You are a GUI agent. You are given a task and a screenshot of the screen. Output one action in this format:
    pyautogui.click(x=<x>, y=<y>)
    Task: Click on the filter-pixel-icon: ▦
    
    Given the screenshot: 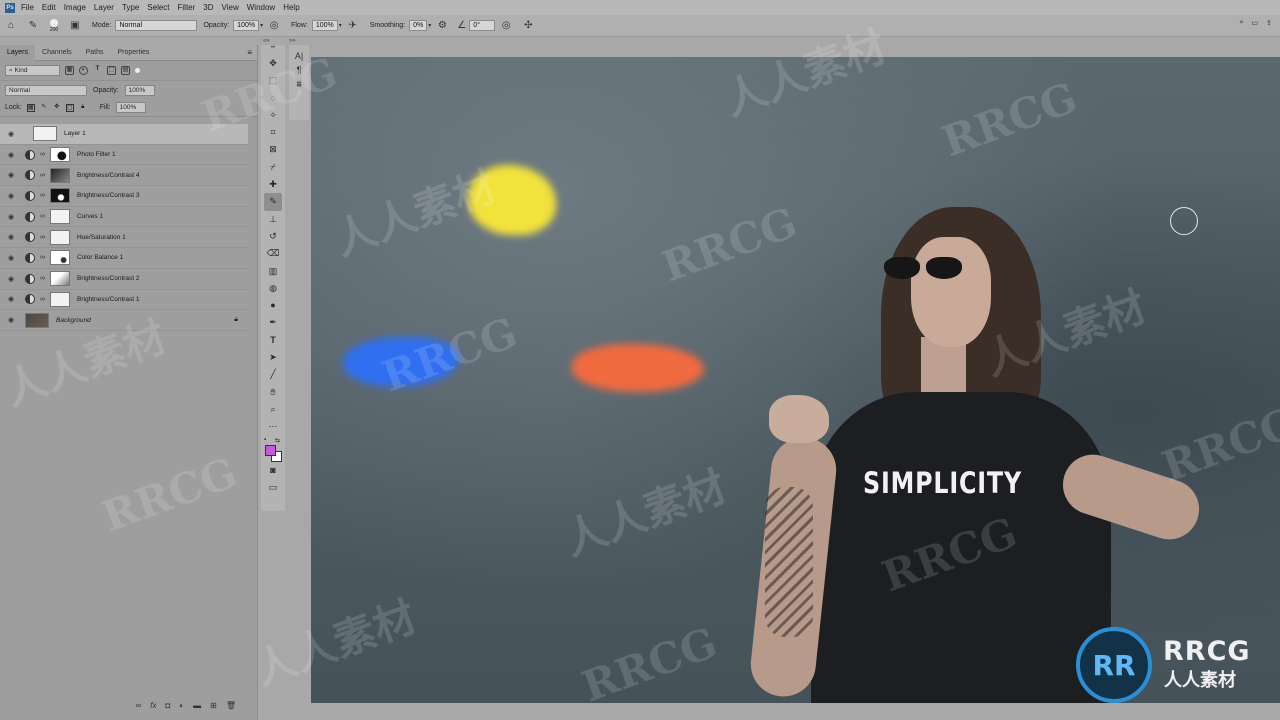 What is the action you would take?
    pyautogui.click(x=69, y=70)
    